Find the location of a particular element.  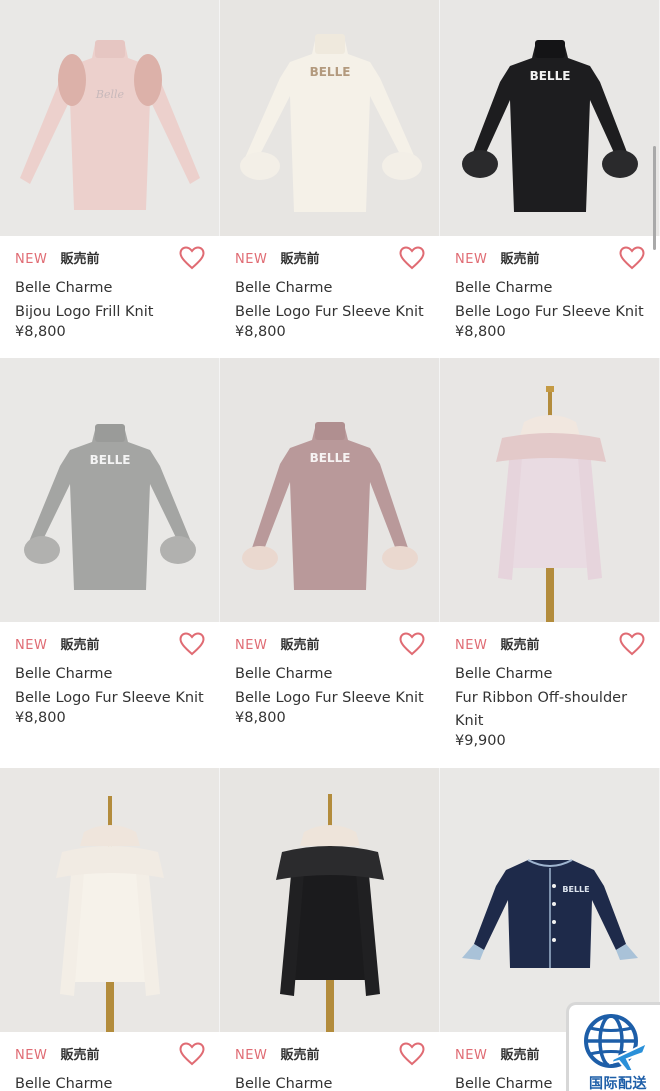

cardigan-image: BELLE is located at coordinates (549, 900).